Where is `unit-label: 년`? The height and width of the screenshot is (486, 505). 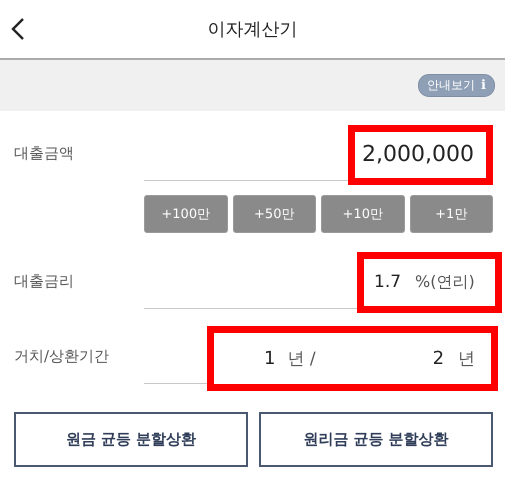 unit-label: 년 is located at coordinates (467, 359).